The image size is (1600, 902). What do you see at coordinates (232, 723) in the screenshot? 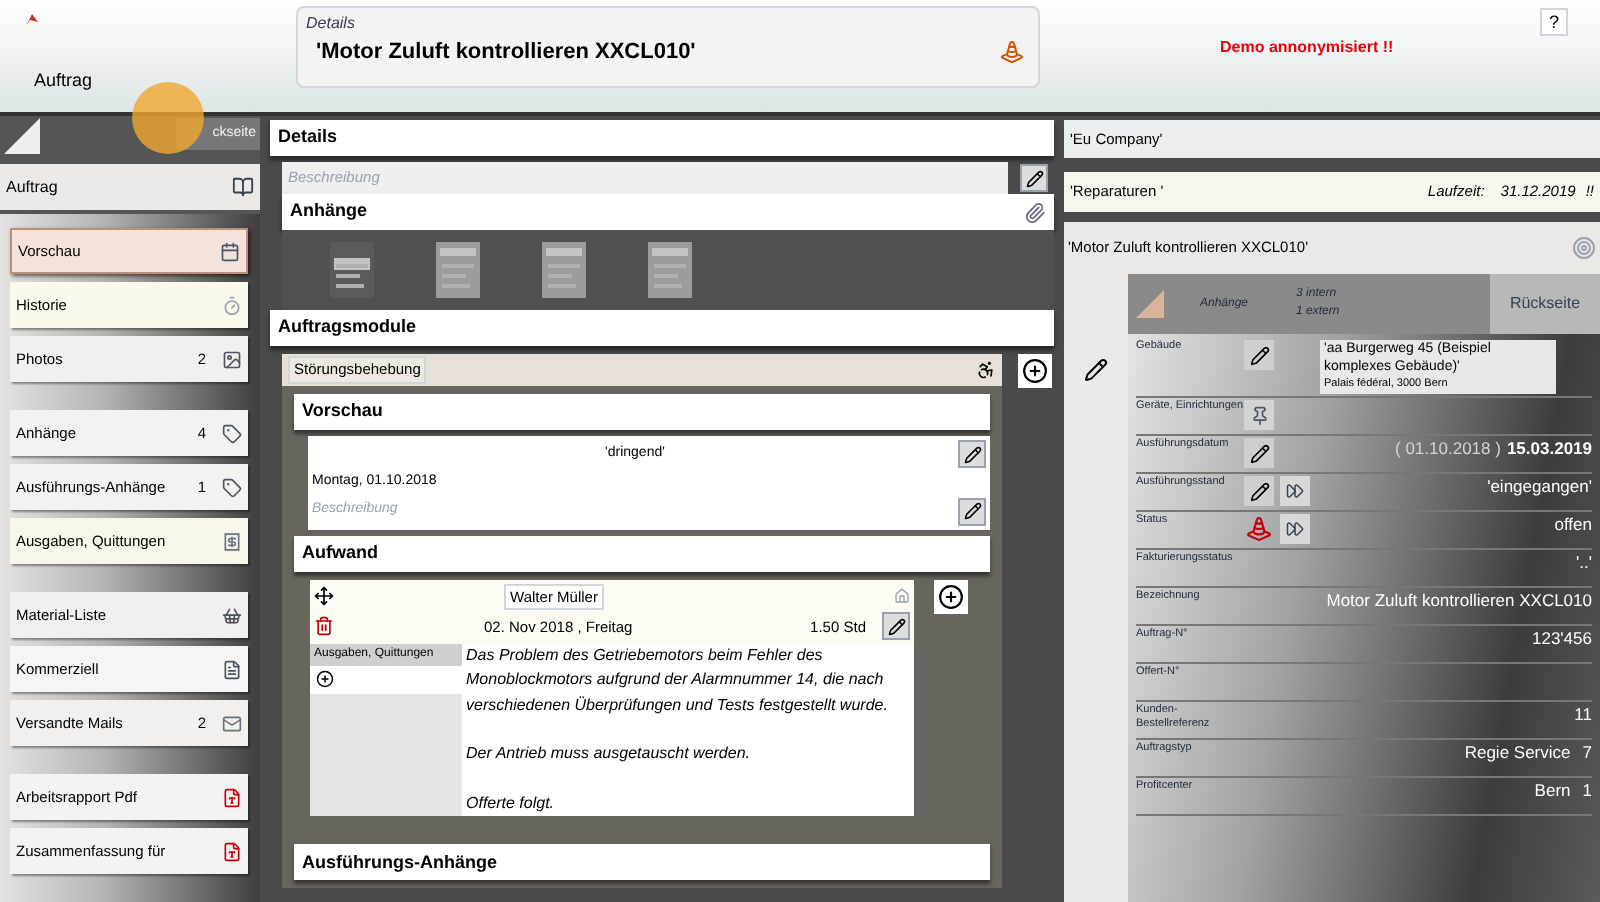
I see `mail-icon` at bounding box center [232, 723].